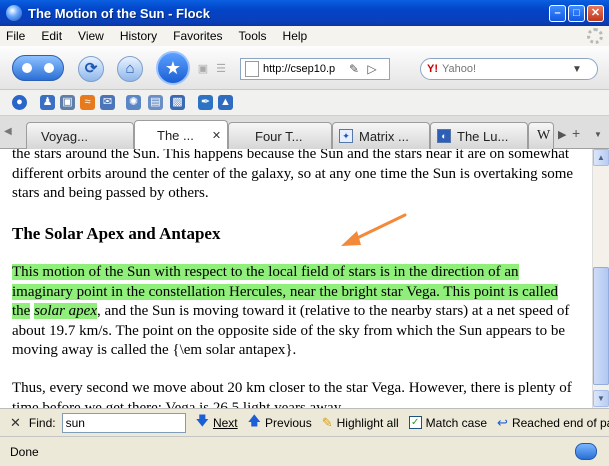 This screenshot has height=466, width=609. Describe the element at coordinates (217, 423) in the screenshot. I see `find-next-button: 🡇 Next` at that location.